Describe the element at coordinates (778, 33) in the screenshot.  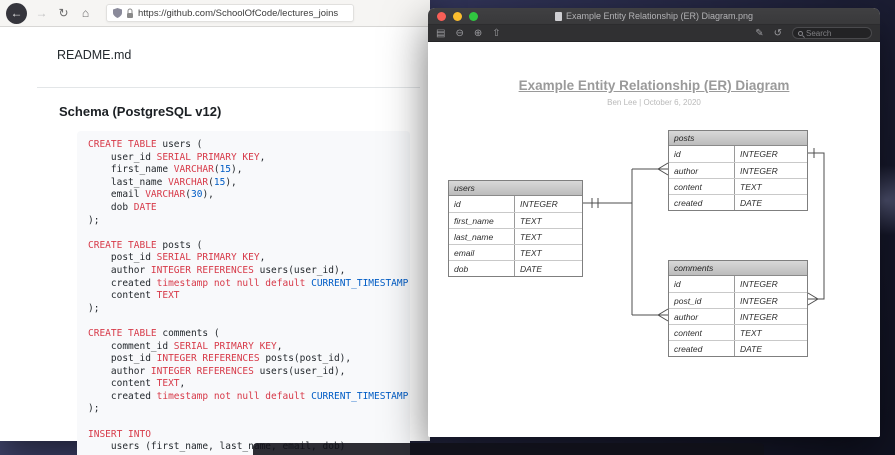
I see `rotate-icon: ↺` at that location.